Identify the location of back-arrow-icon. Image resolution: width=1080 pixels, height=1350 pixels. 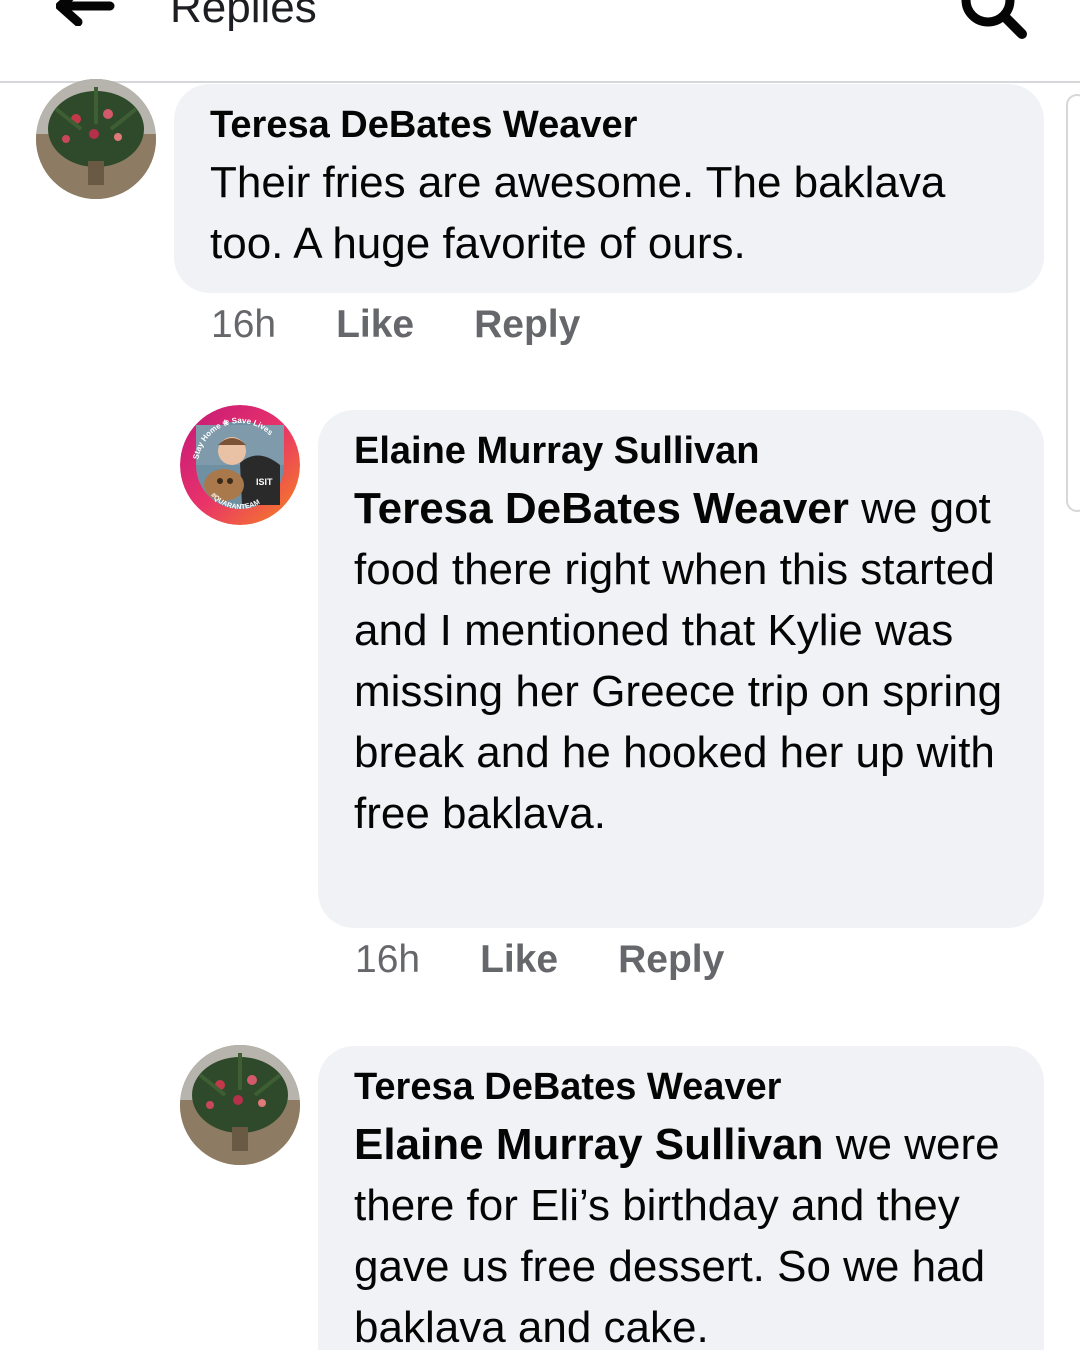
(85, 13).